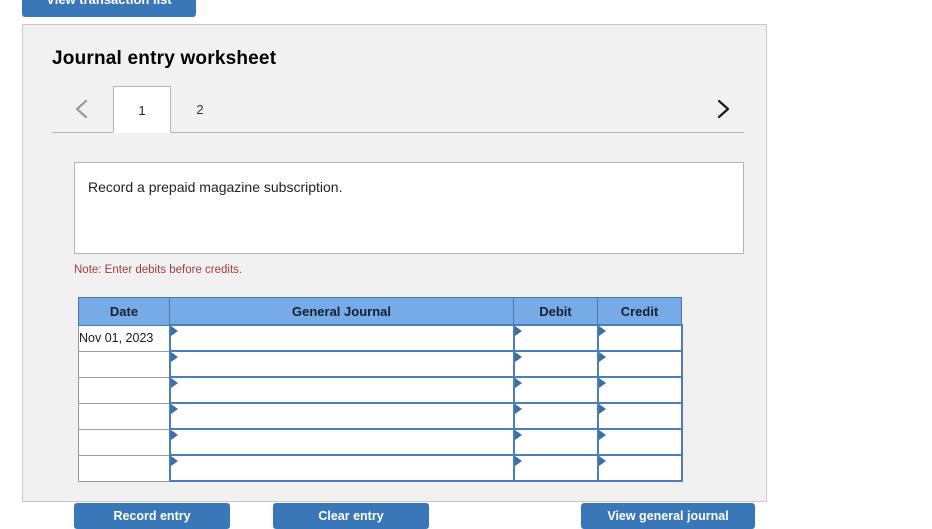 This screenshot has height=529, width=932. I want to click on worksheet-tab-1: 1, so click(142, 109).